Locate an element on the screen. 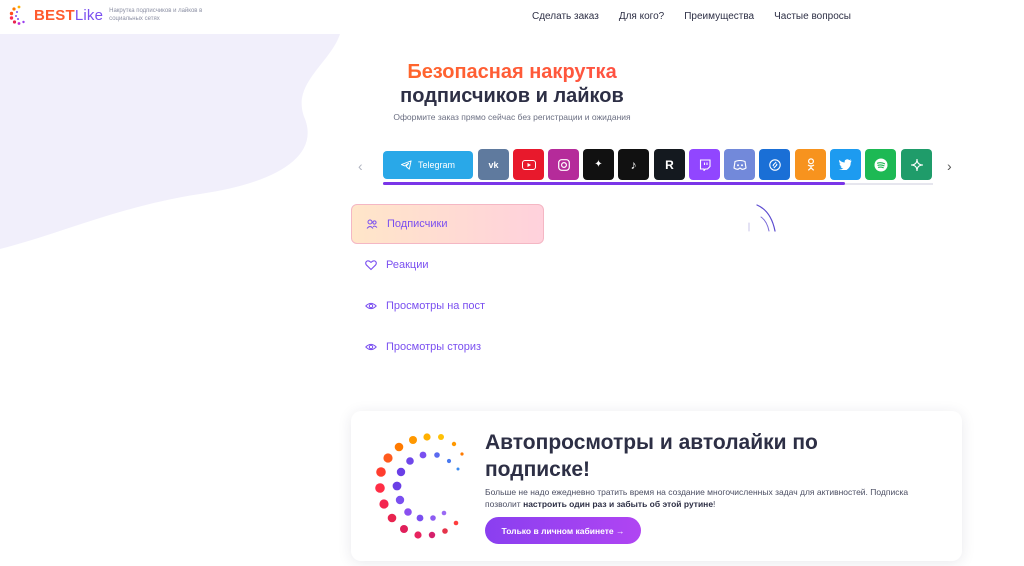  twitter-icon is located at coordinates (845, 164).